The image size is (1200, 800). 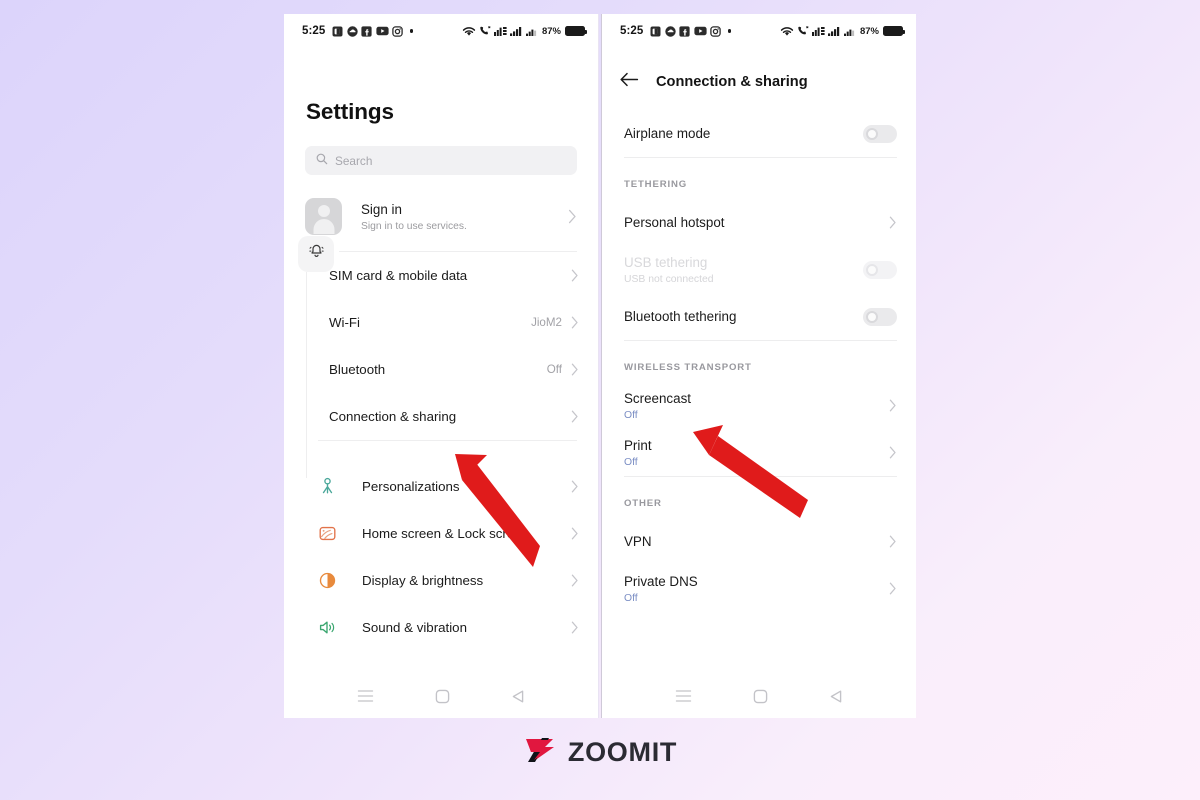 What do you see at coordinates (759, 70) in the screenshot?
I see `app-bar: Connection & sharing` at bounding box center [759, 70].